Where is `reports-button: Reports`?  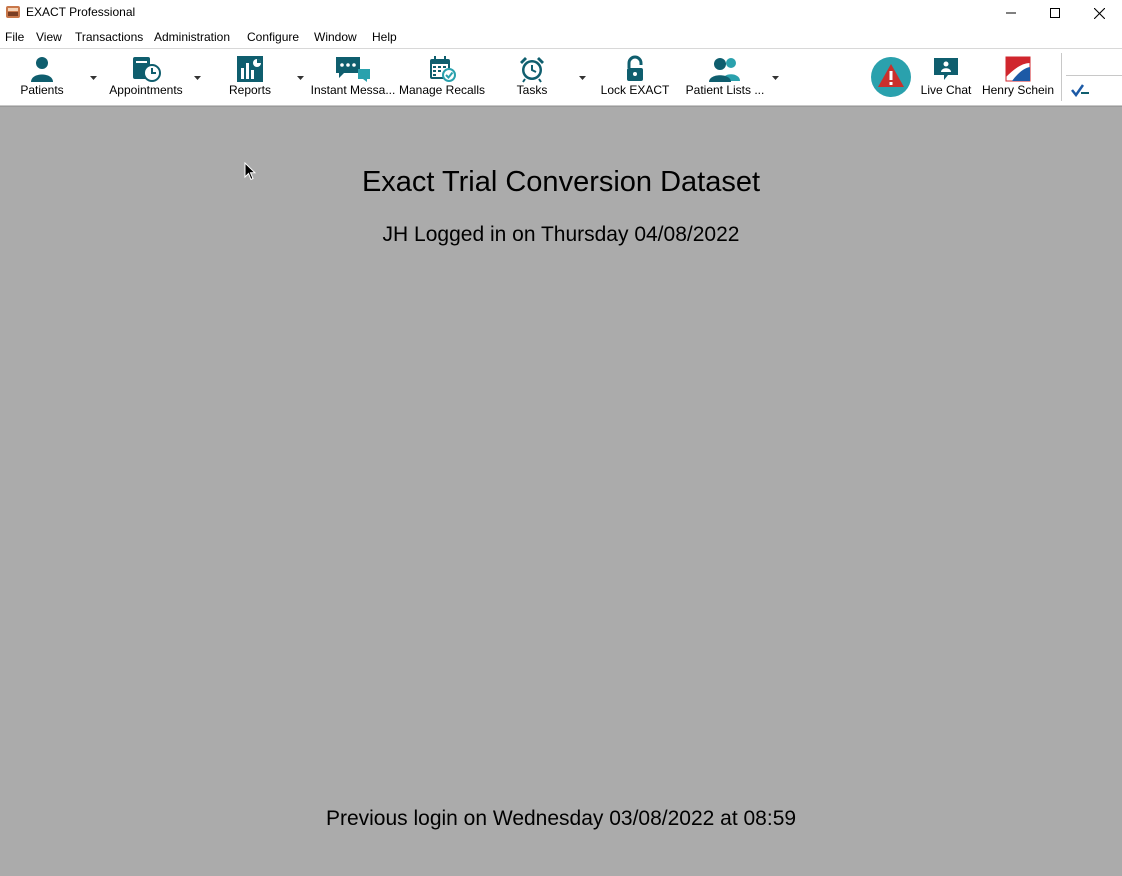
reports-button: Reports is located at coordinates (250, 77).